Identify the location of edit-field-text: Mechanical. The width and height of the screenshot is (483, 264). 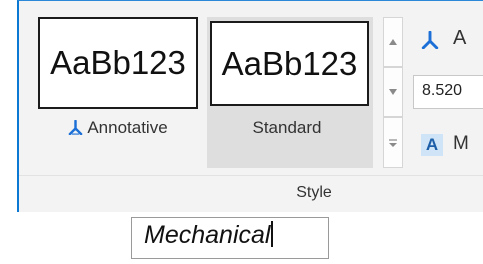
(207, 235).